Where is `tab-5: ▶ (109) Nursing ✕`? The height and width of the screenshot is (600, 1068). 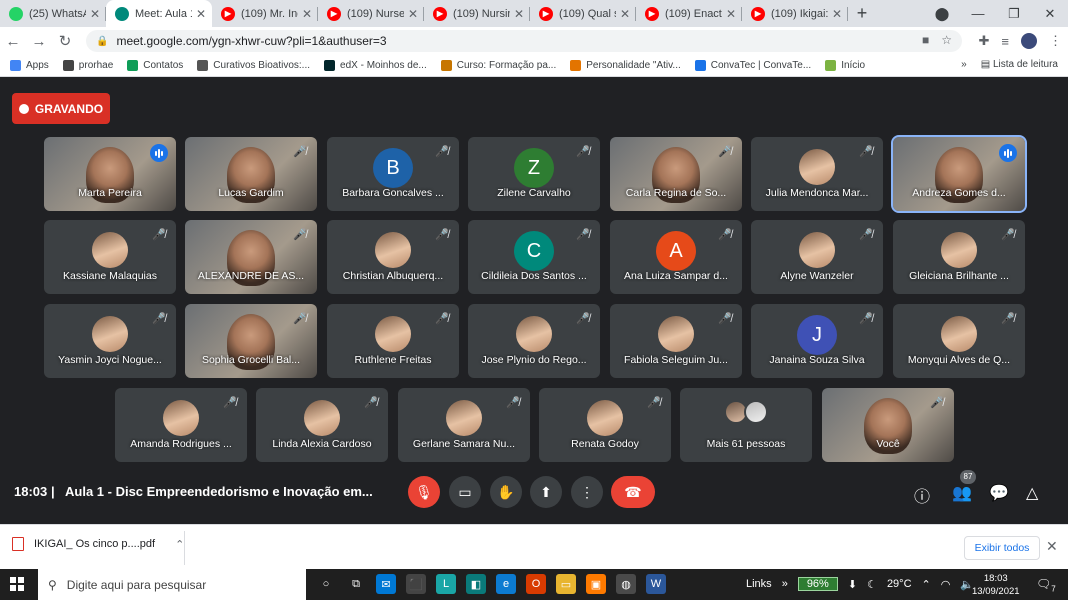 tab-5: ▶ (109) Nursing ✕ is located at coordinates (477, 13).